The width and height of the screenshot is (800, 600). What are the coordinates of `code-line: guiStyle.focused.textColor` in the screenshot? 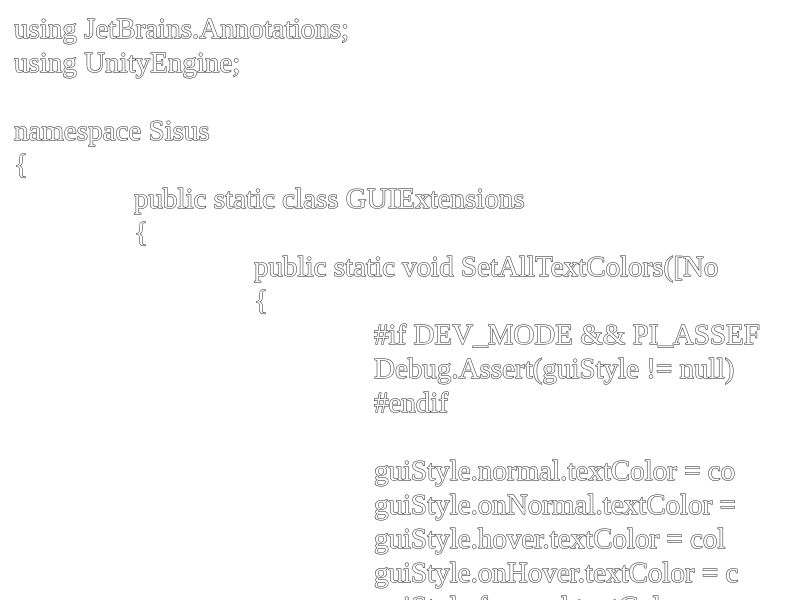 It's located at (407, 595).